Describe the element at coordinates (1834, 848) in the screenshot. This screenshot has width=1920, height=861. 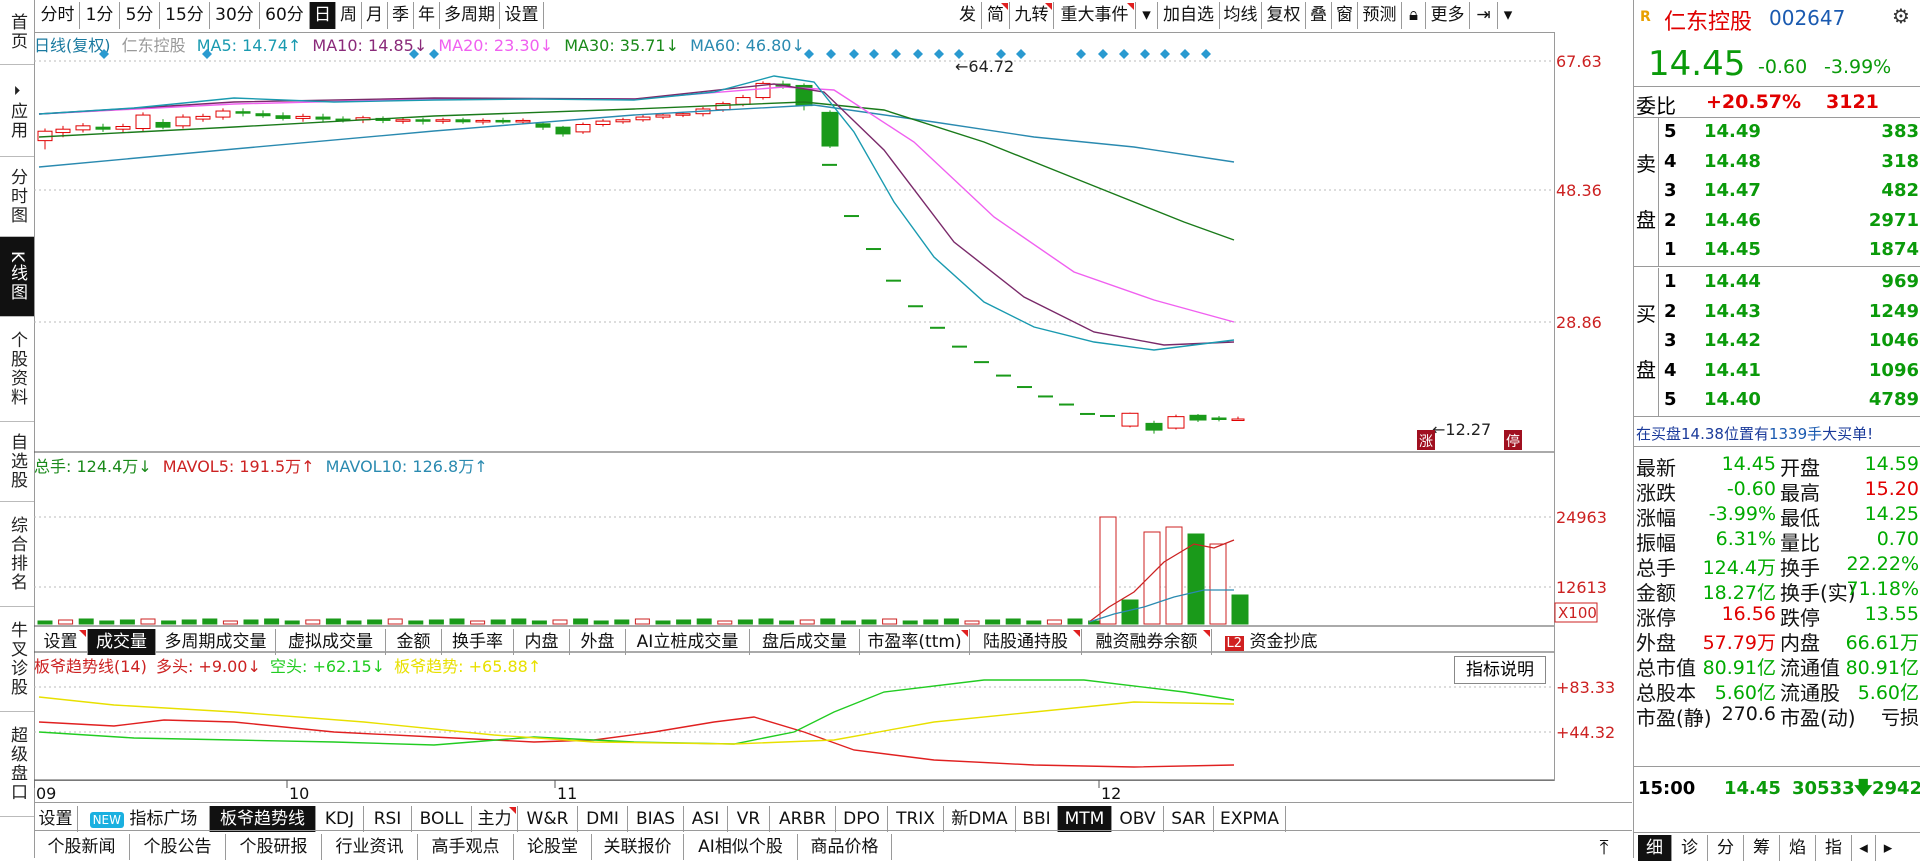
I see `qtab-index: 指` at that location.